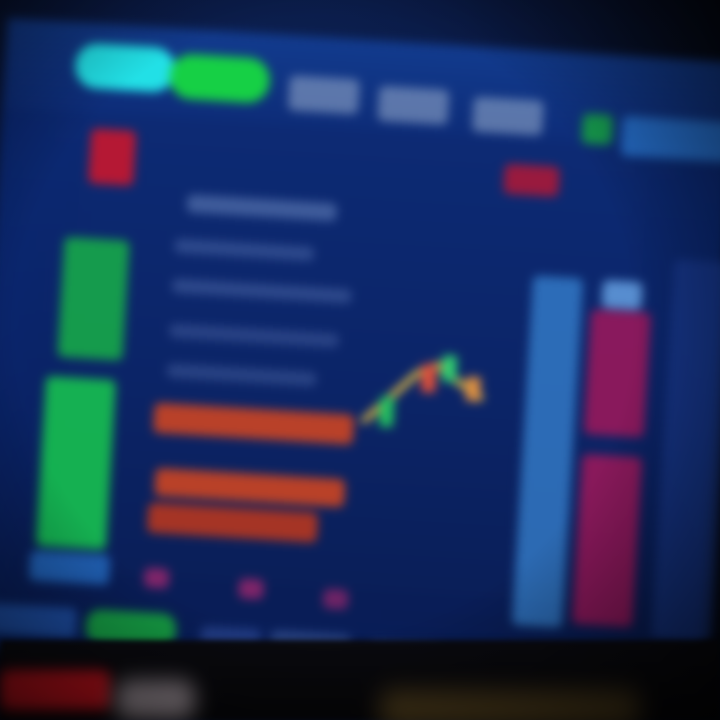 The width and height of the screenshot is (720, 720). What do you see at coordinates (69, 568) in the screenshot?
I see `left-panel-blue-bottom` at bounding box center [69, 568].